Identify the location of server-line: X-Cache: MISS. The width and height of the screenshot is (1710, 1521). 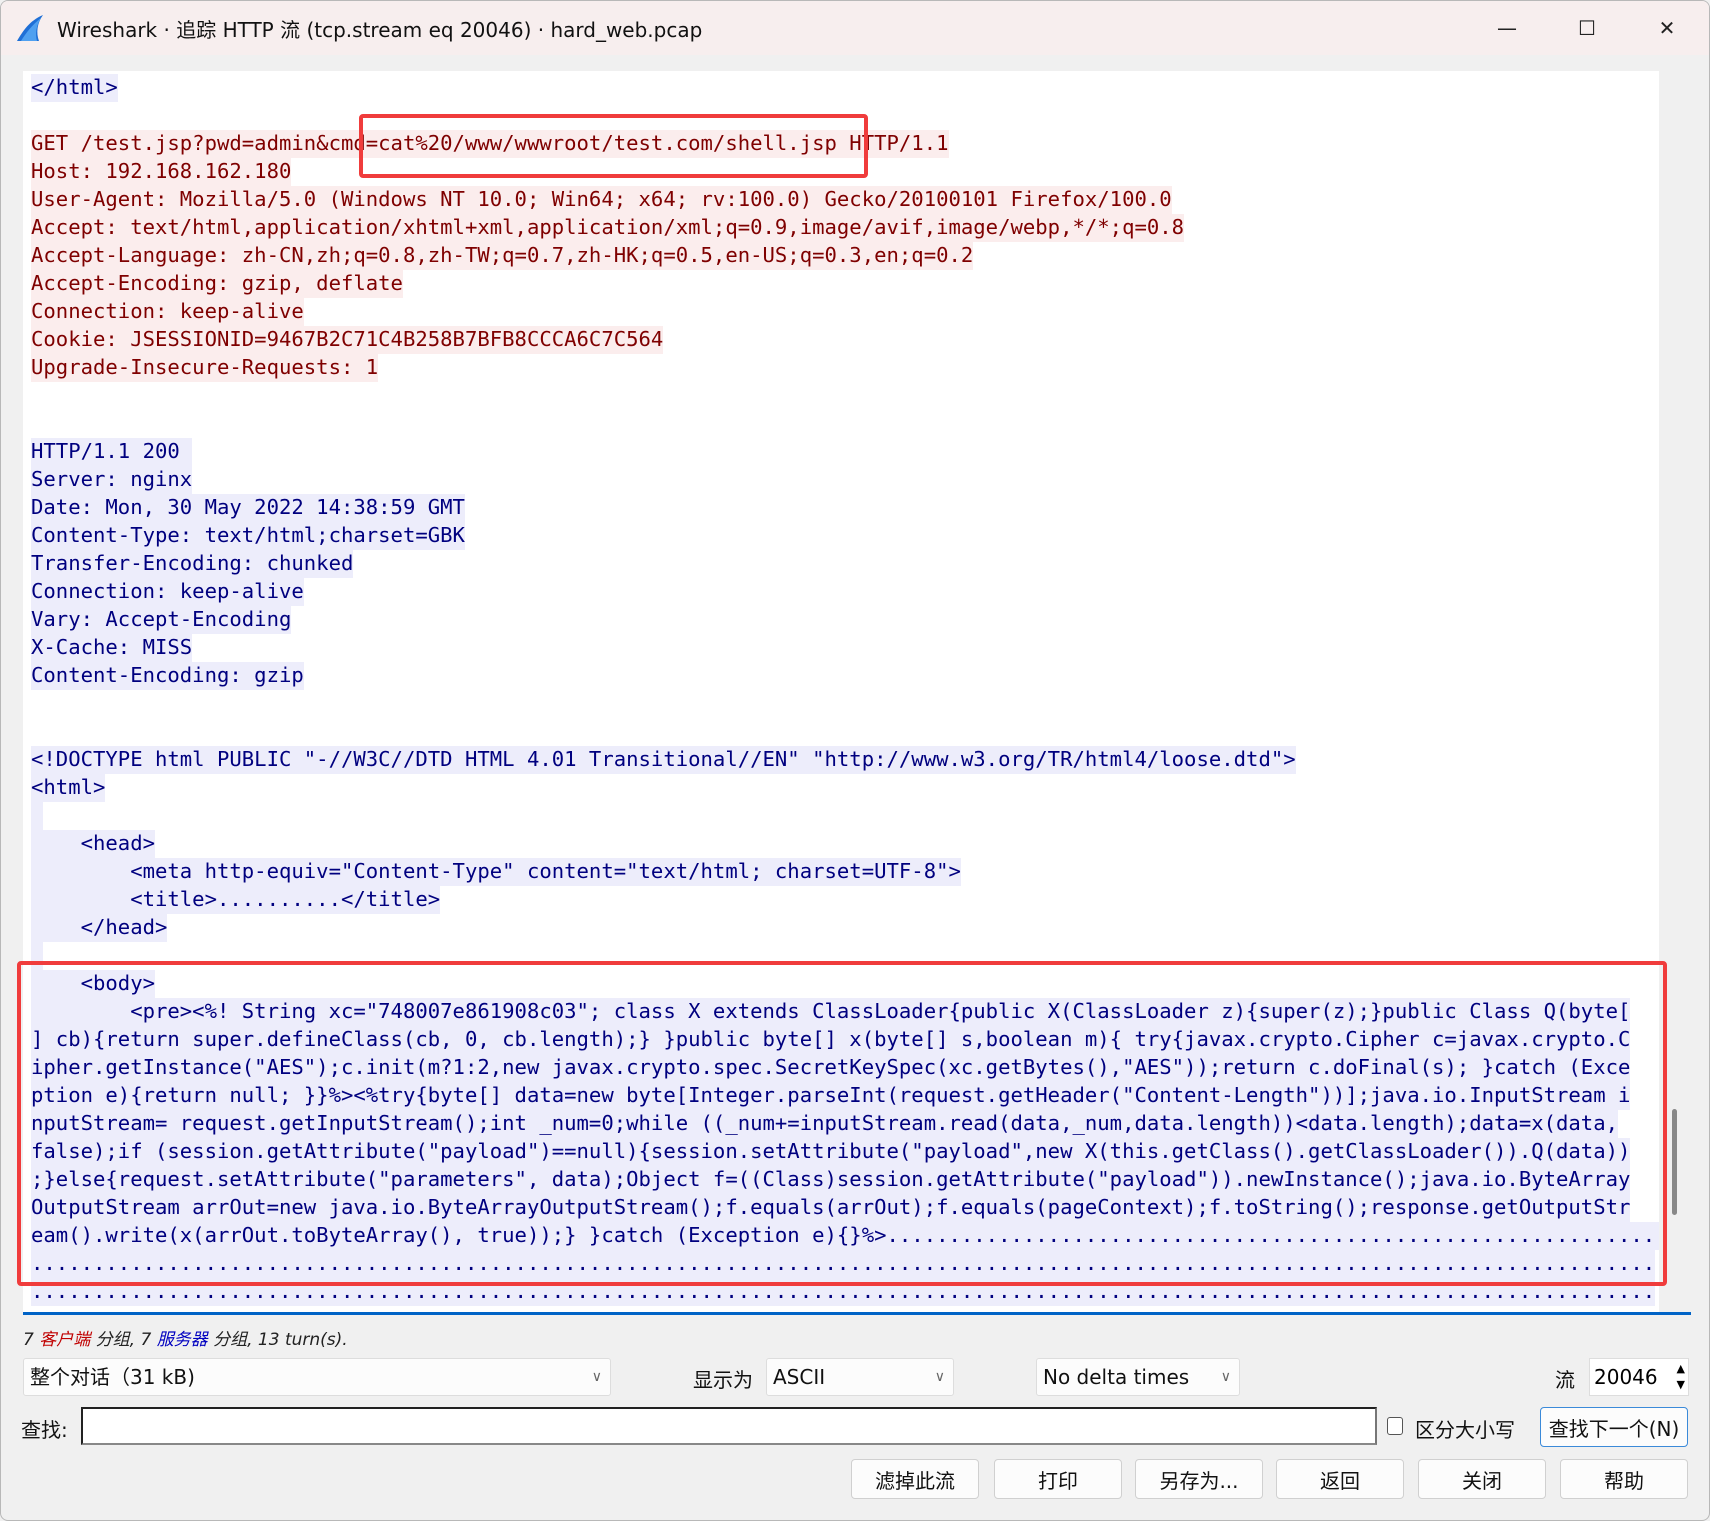
(845, 647).